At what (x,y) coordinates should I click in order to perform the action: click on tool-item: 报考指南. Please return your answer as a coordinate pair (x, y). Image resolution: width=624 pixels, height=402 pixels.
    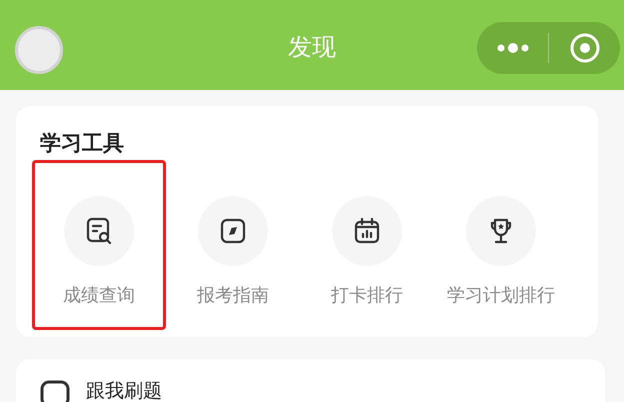
    Looking at the image, I should click on (233, 245).